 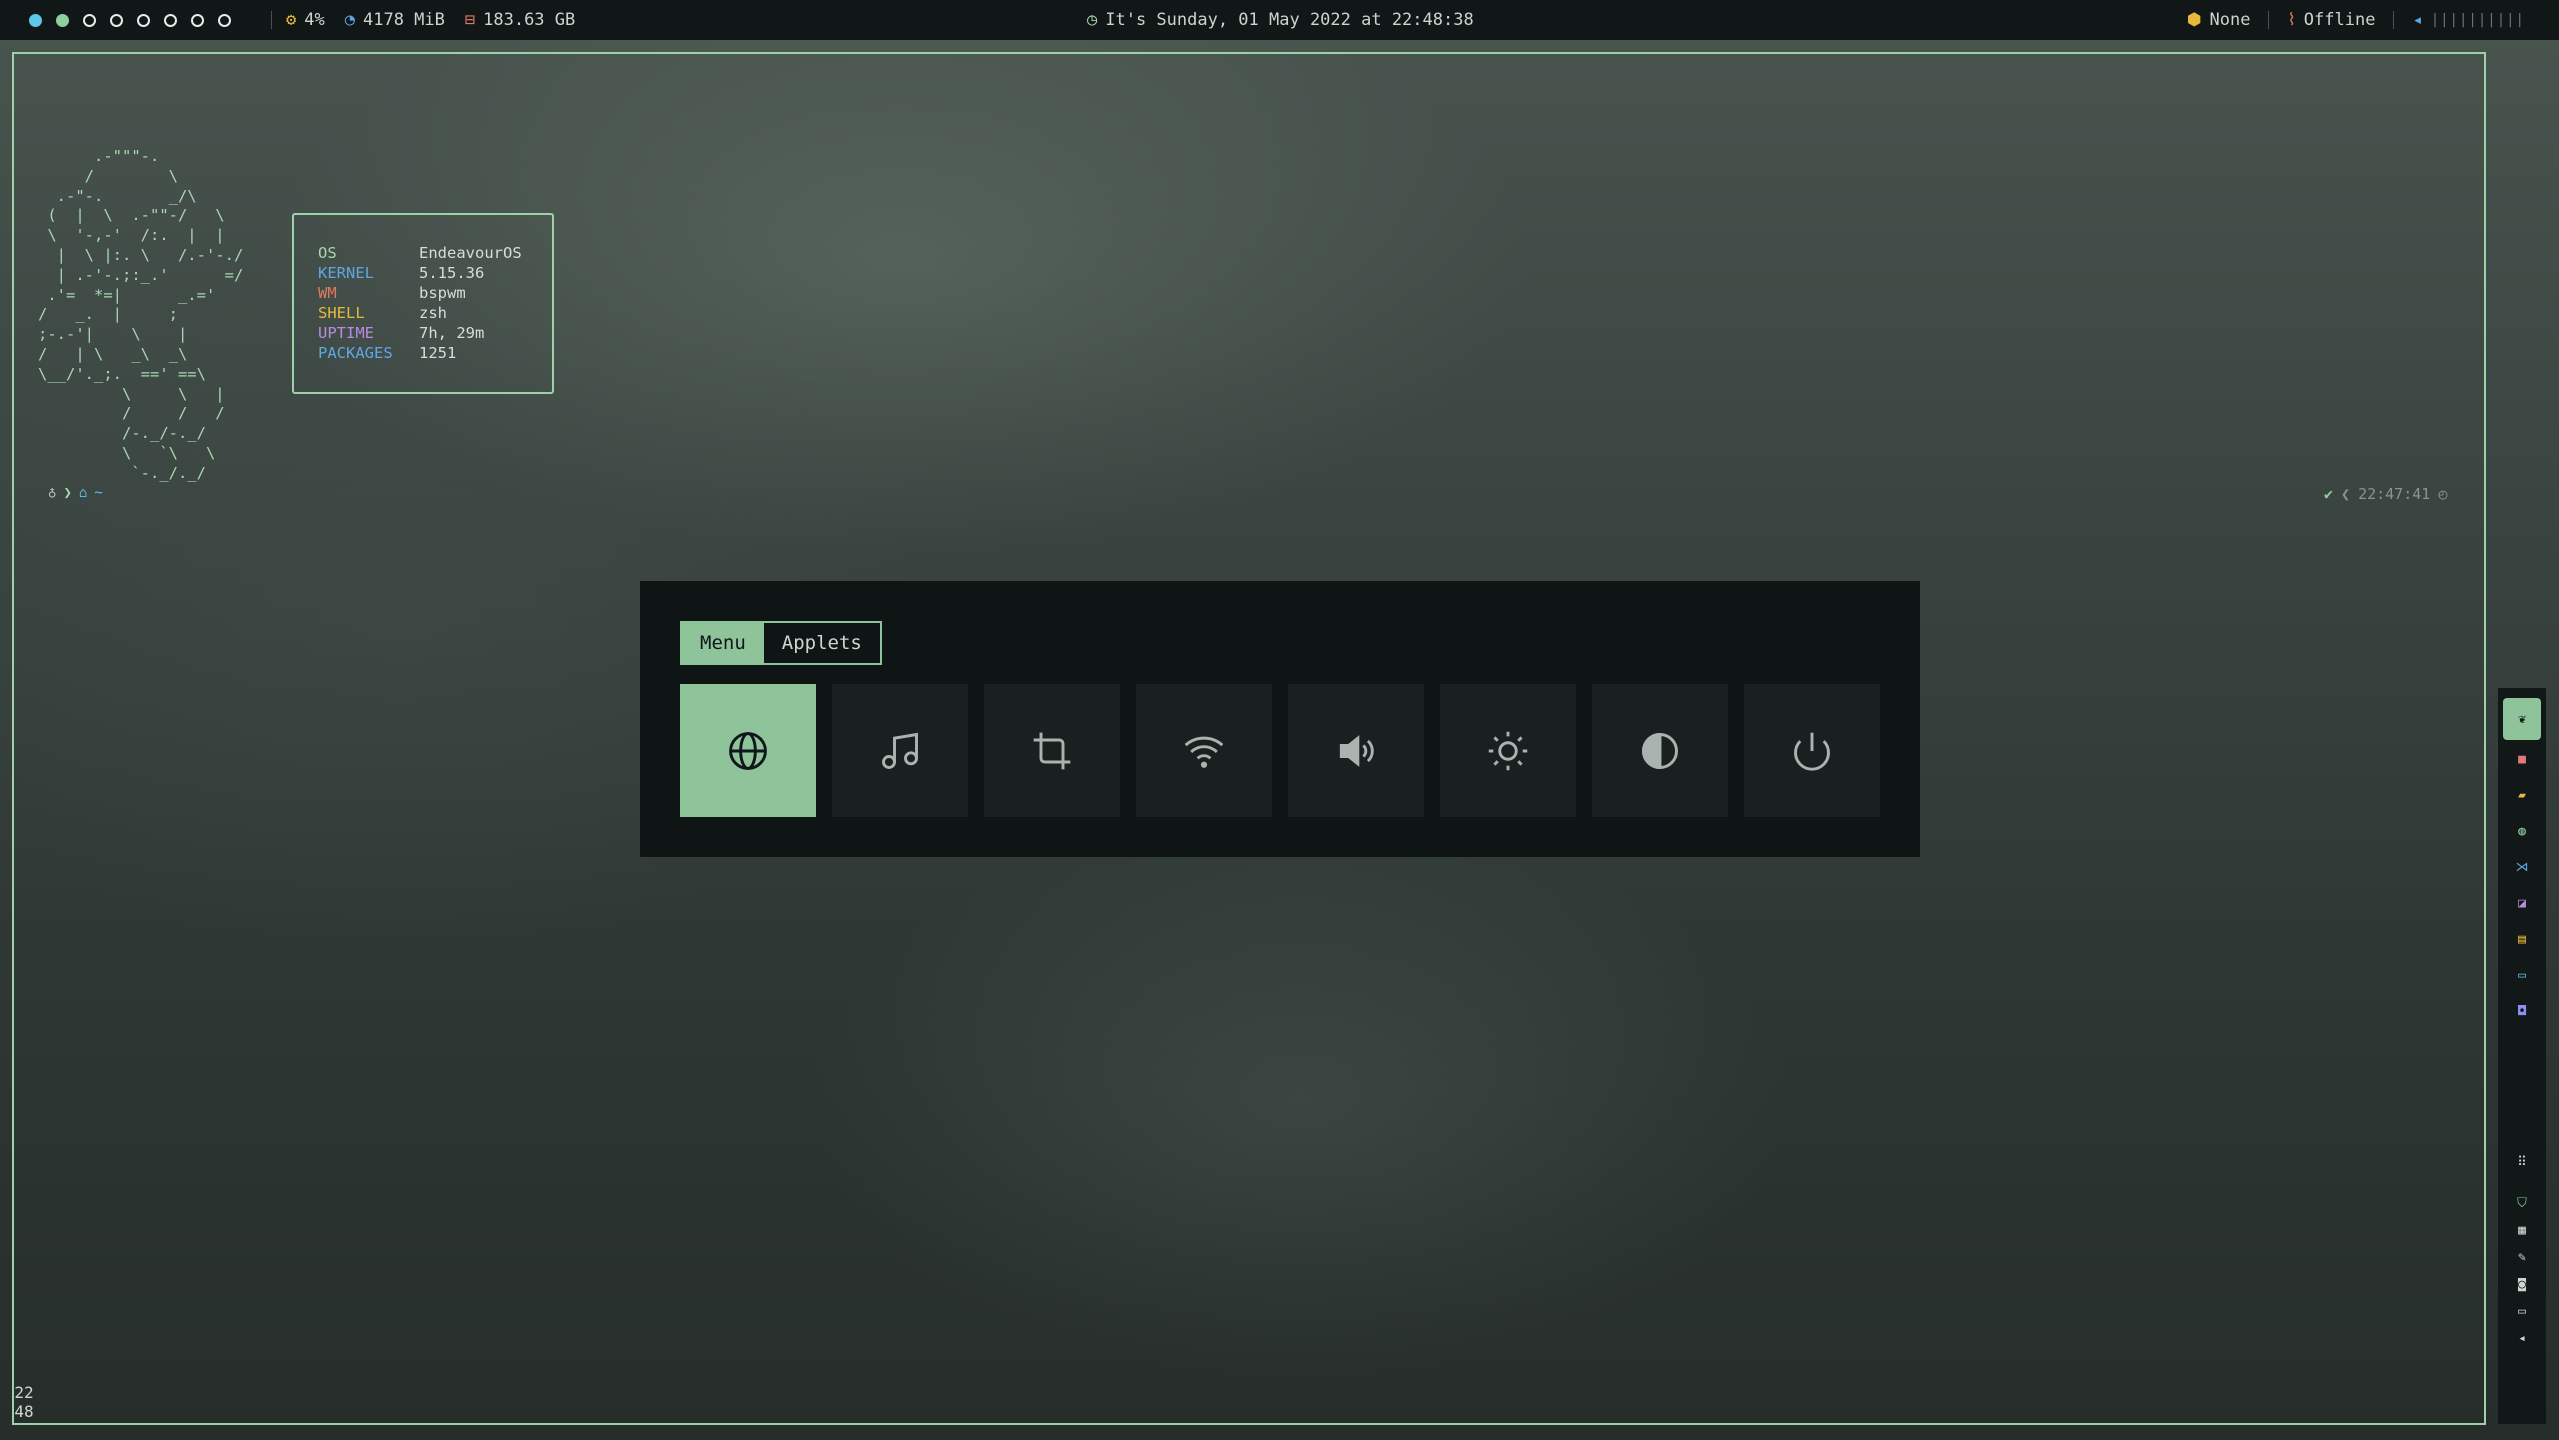 What do you see at coordinates (75, 493) in the screenshot?
I see `shell-prompt: ♁ ❯ ⌂ ~` at bounding box center [75, 493].